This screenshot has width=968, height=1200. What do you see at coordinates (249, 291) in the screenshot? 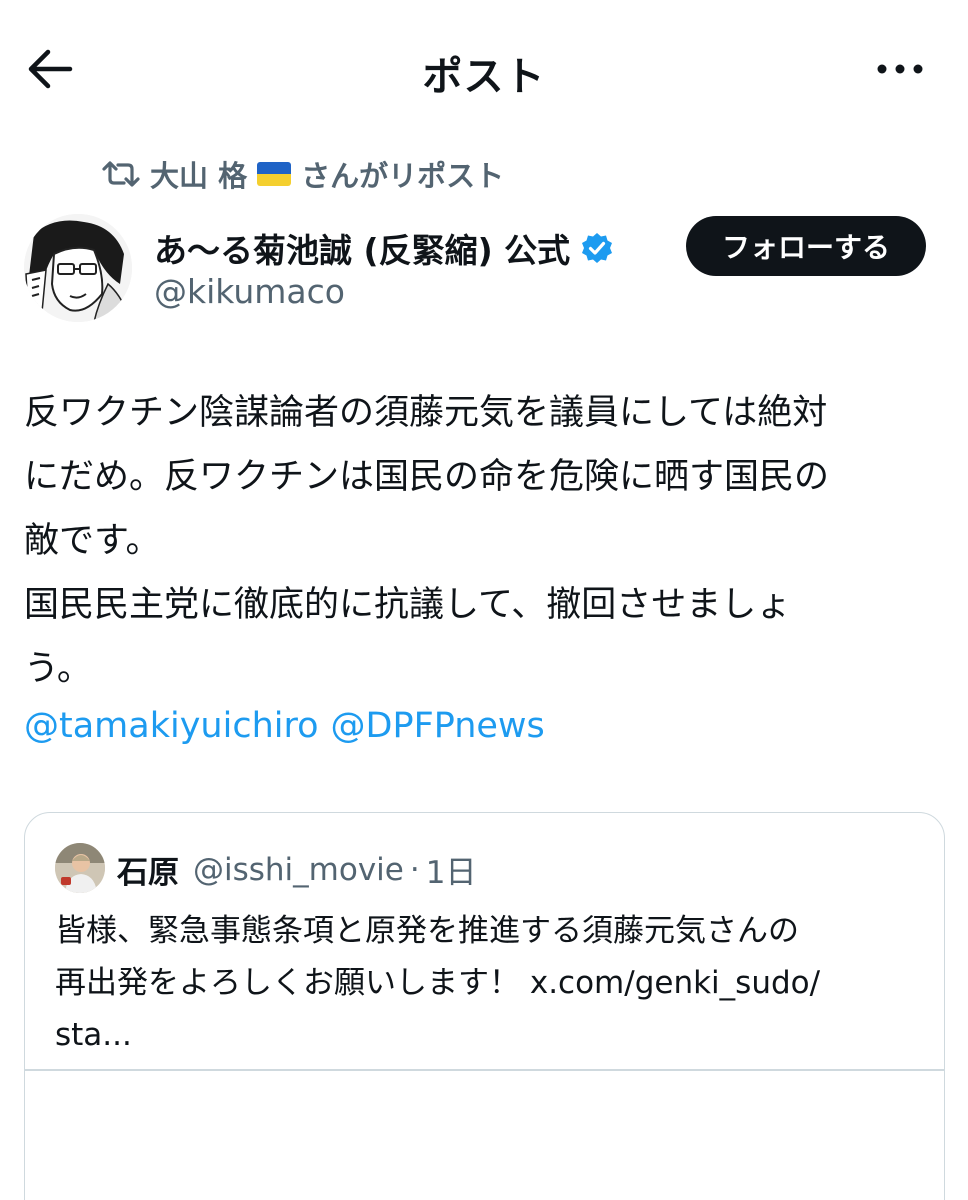
I see `author-handle: @kikumaco` at bounding box center [249, 291].